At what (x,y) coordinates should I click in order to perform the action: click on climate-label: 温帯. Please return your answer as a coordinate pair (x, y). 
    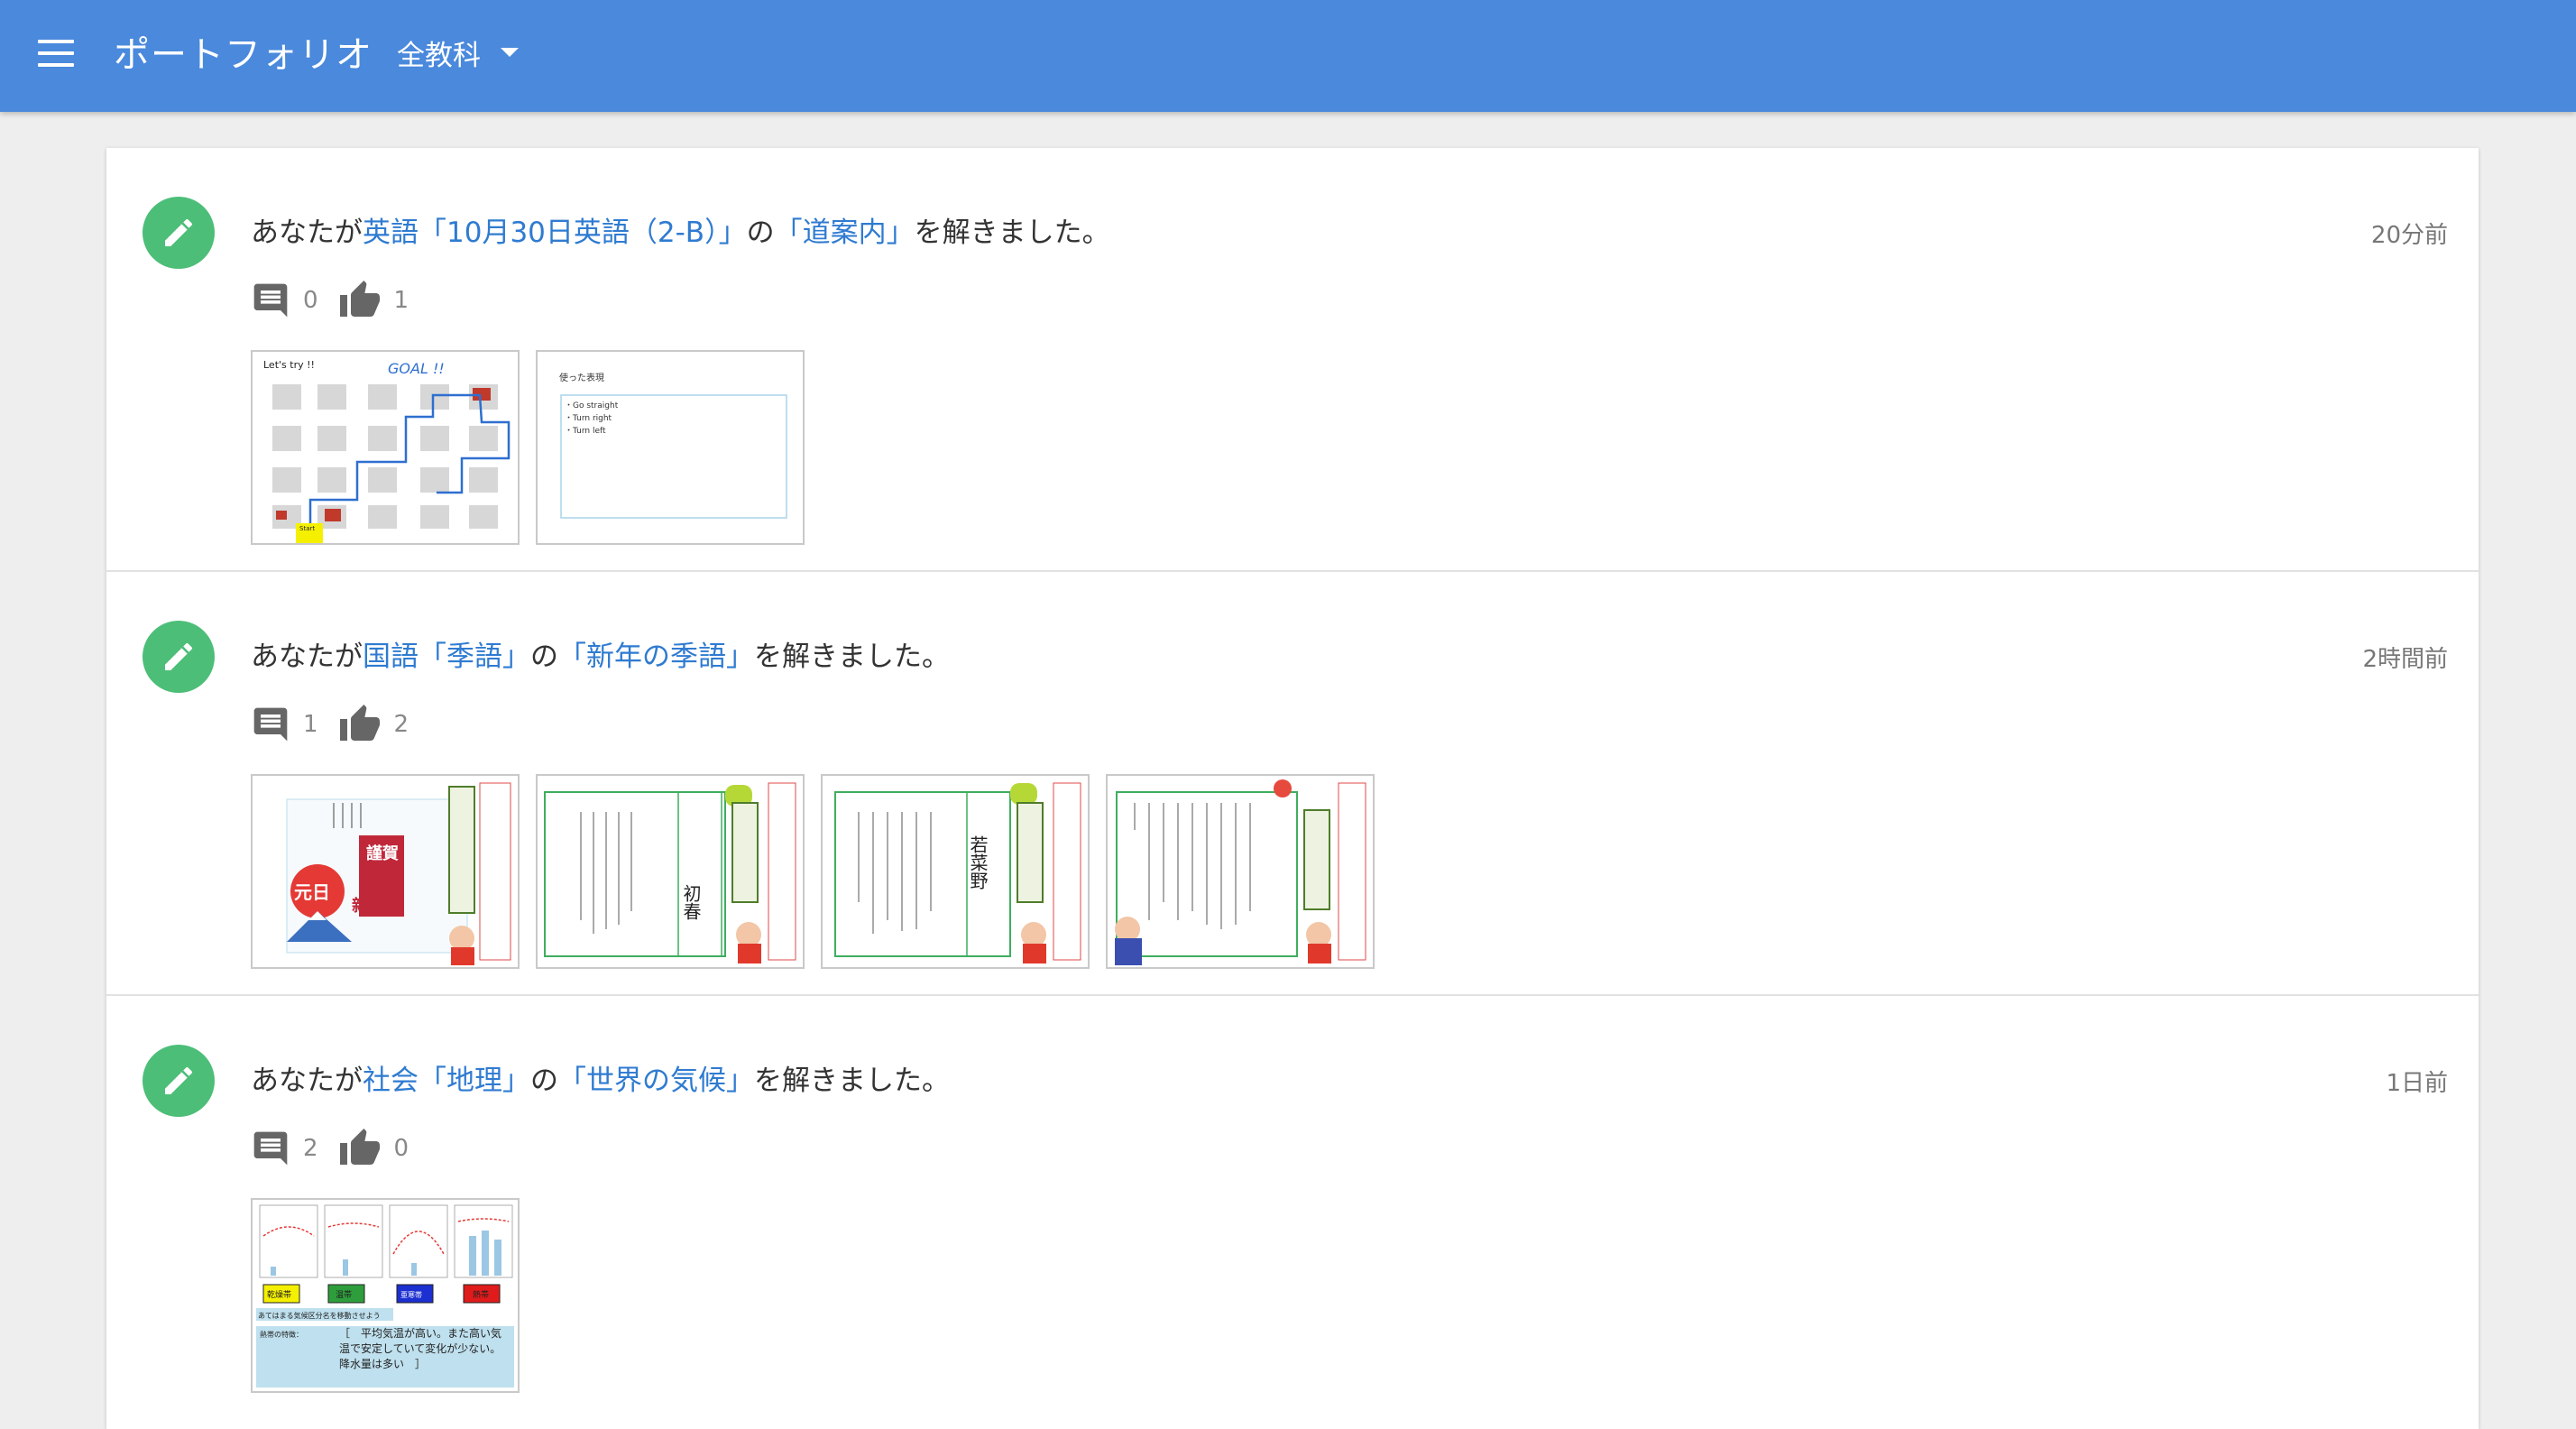
    Looking at the image, I should click on (344, 1294).